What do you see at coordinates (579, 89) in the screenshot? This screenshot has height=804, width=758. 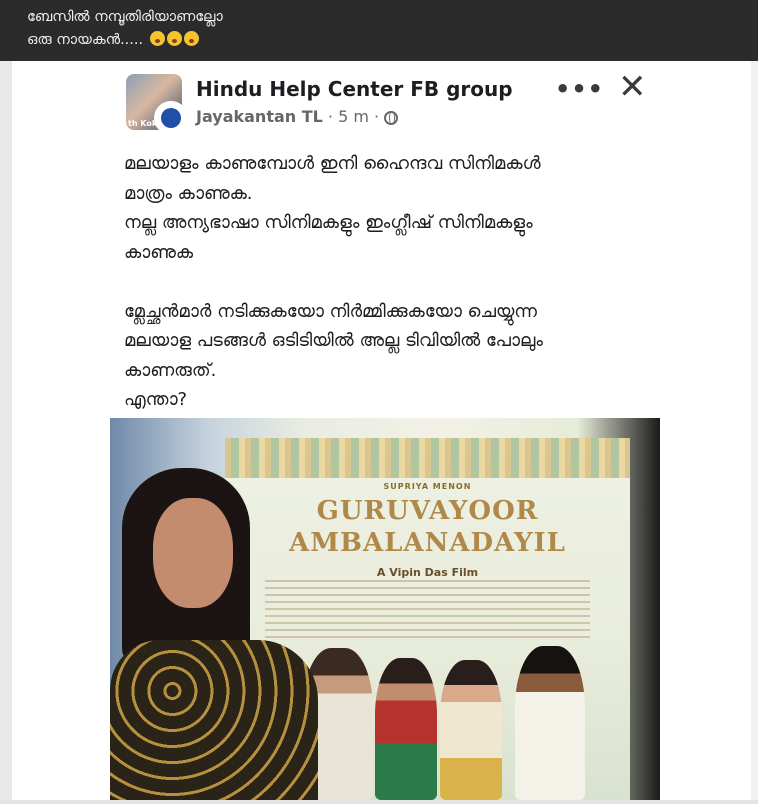 I see `more-options-icon: •••` at bounding box center [579, 89].